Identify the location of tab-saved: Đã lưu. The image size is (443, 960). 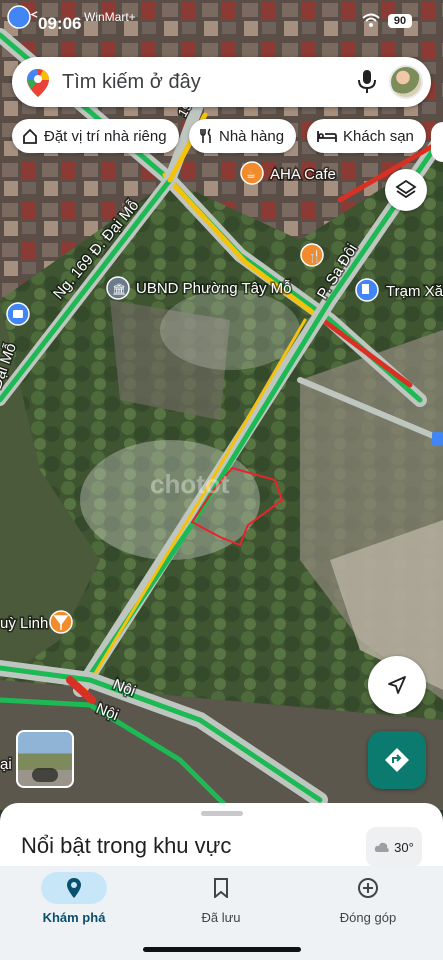
(221, 898).